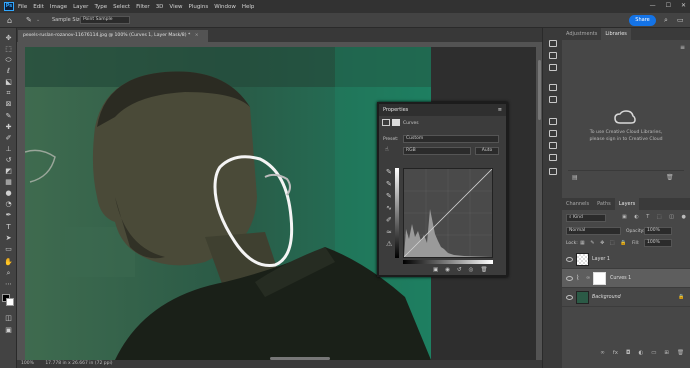 This screenshot has width=690, height=368. Describe the element at coordinates (553, 87) in the screenshot. I see `swatches-panel-icon` at that location.